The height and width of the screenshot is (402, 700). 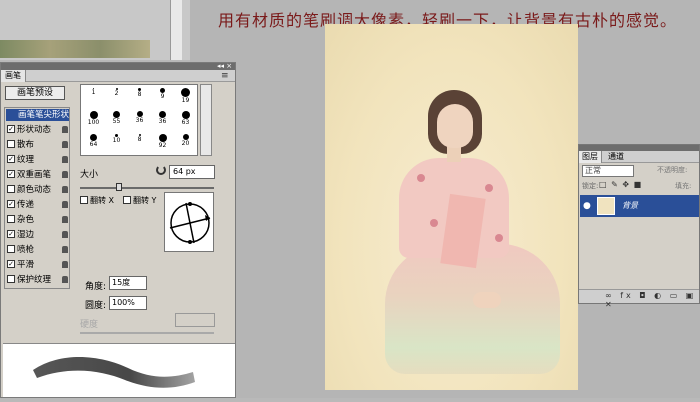 I want to click on brush-option-label: 颜色动态, so click(x=34, y=190).